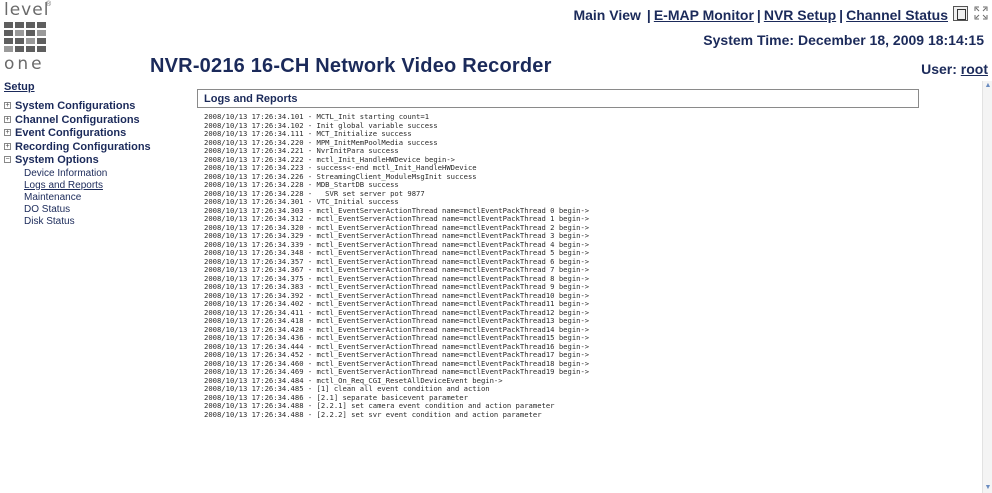 The image size is (992, 493). What do you see at coordinates (94, 174) in the screenshot?
I see `sidebar-subitem-device-information: Device Information` at bounding box center [94, 174].